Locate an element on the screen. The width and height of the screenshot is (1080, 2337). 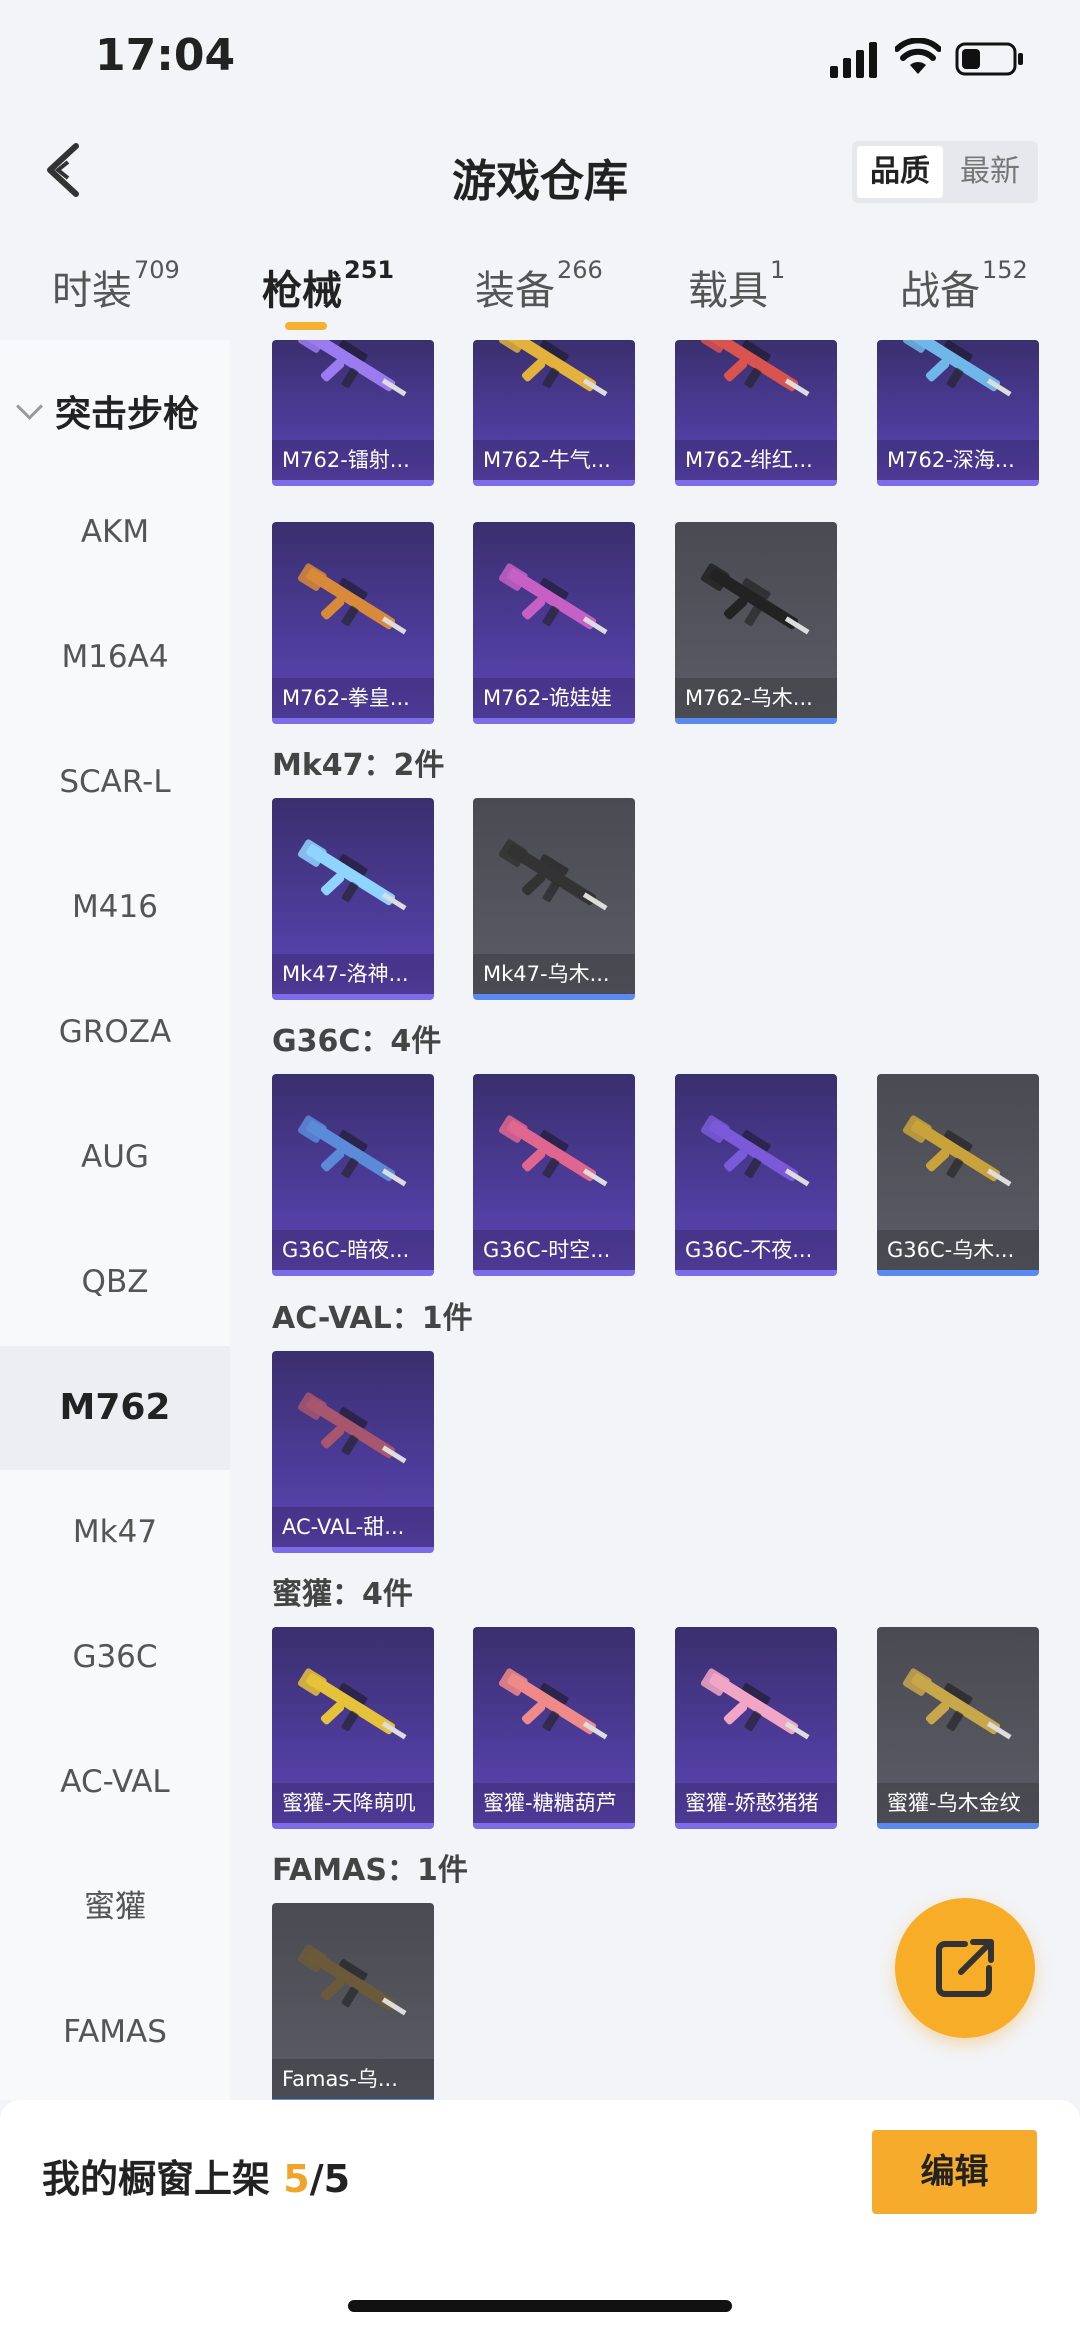
item-card: M762-诡娃娃 is located at coordinates (554, 623).